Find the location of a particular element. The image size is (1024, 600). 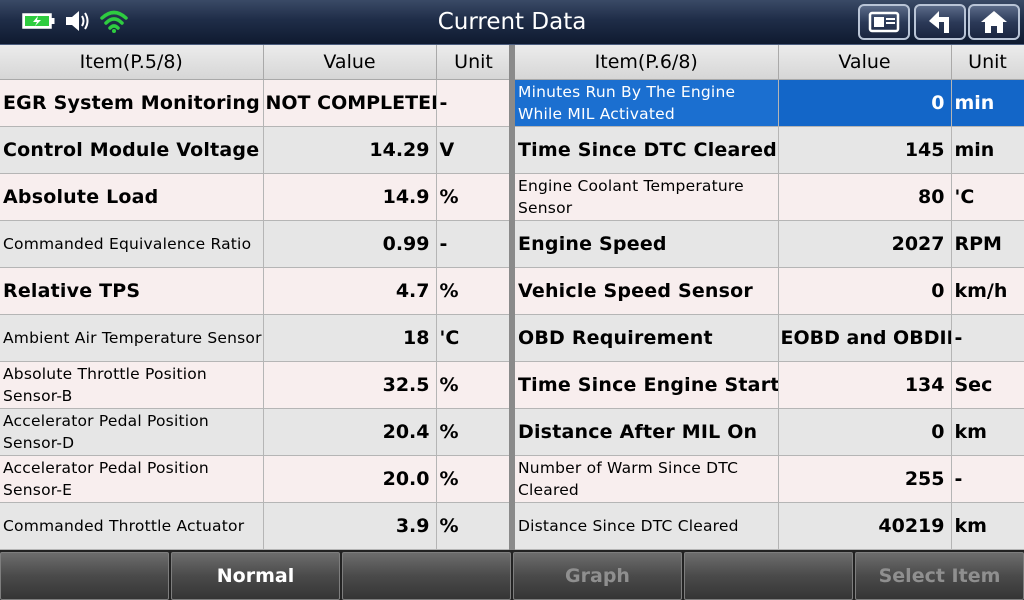

item-name: Commanded Throttle Actuator is located at coordinates (132, 526).